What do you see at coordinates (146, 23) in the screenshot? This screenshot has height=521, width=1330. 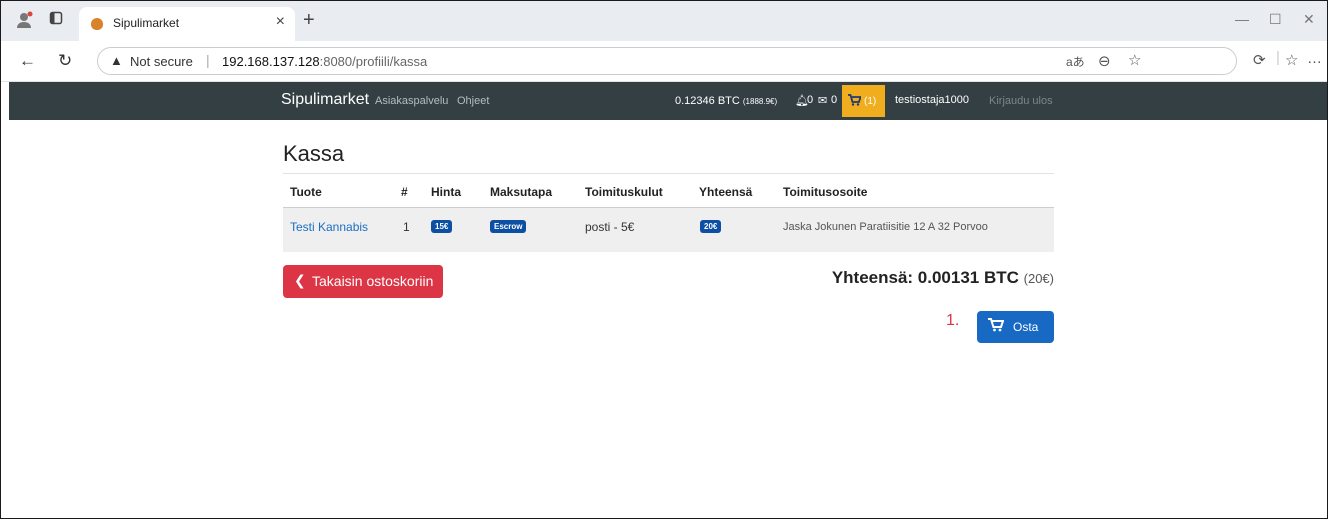 I see `tab-title: Sipulimarket` at bounding box center [146, 23].